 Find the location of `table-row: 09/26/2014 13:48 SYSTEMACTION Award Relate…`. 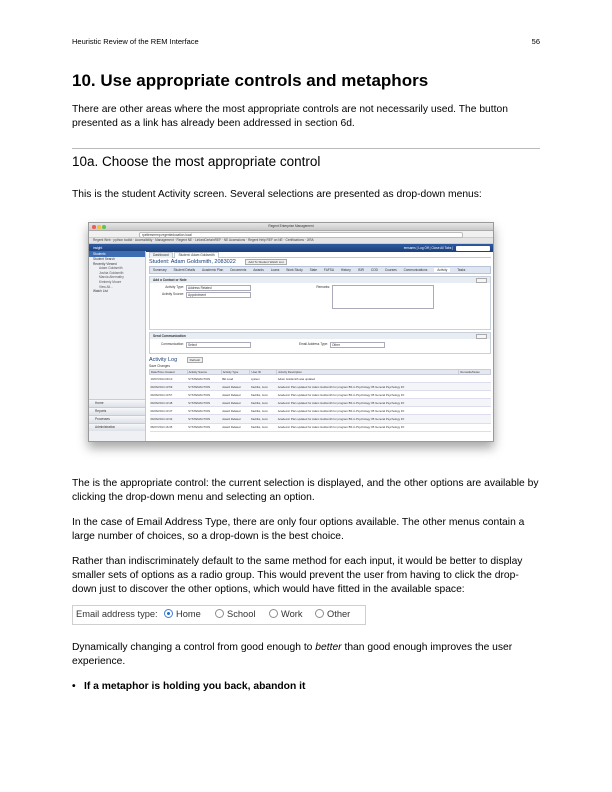

table-row: 09/26/2014 13:48 SYSTEMACTION Award Relate… is located at coordinates (320, 403).